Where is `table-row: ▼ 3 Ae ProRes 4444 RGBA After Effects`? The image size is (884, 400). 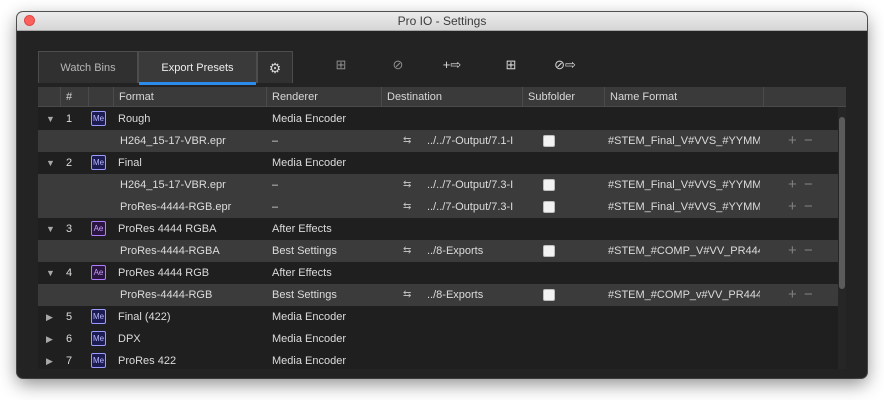 table-row: ▼ 3 Ae ProRes 4444 RGBA After Effects is located at coordinates (442, 229).